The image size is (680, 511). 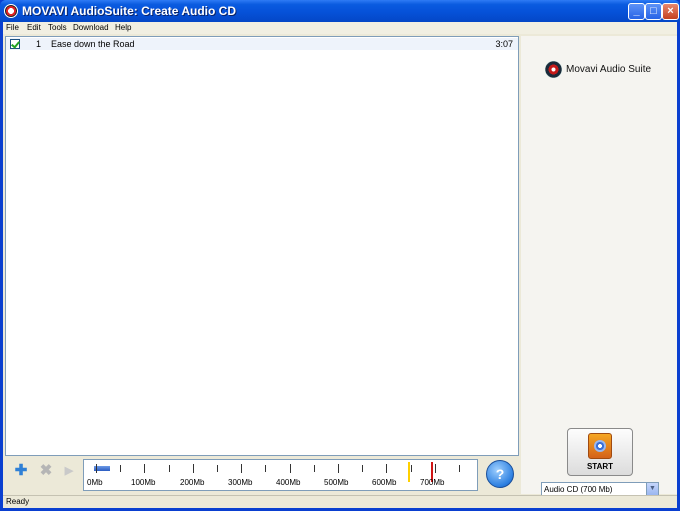 What do you see at coordinates (262, 44) in the screenshot?
I see `track-row: 1 Ease down the Road 3:07` at bounding box center [262, 44].